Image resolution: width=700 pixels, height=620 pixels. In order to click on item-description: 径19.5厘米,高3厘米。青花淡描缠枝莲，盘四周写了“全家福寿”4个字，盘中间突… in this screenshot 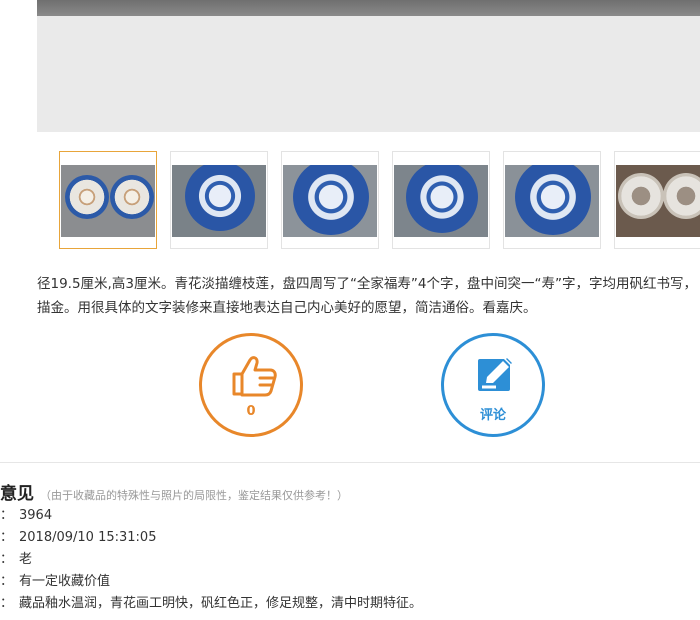, I will do `click(368, 296)`.